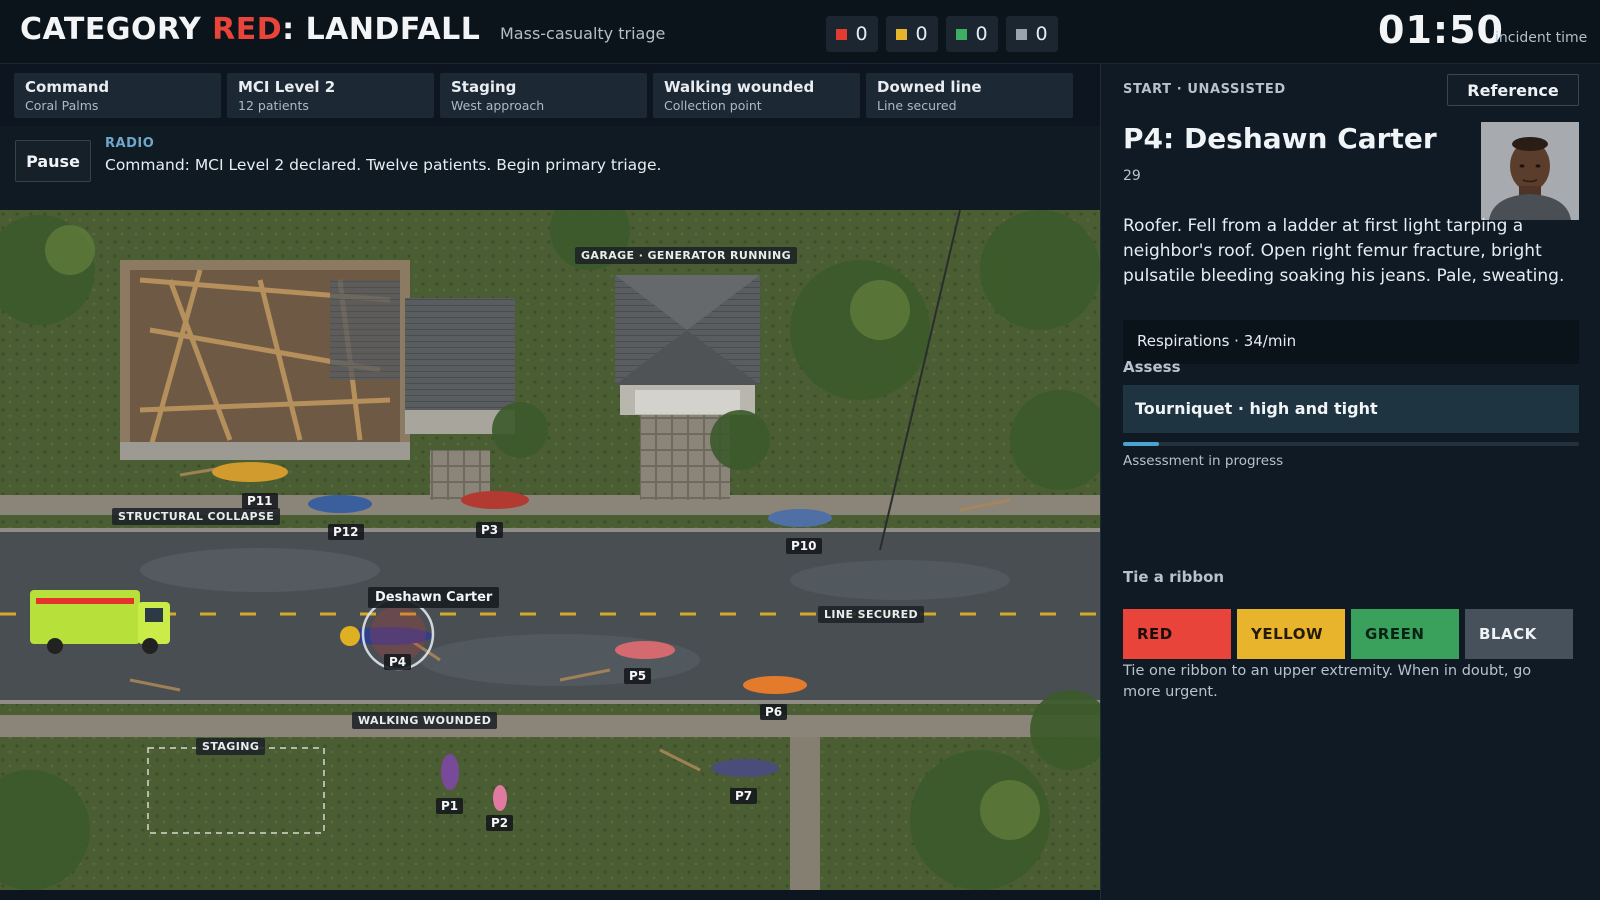 The image size is (1600, 900). Describe the element at coordinates (450, 806) in the screenshot. I see `patient-tag-p1: P1` at that location.